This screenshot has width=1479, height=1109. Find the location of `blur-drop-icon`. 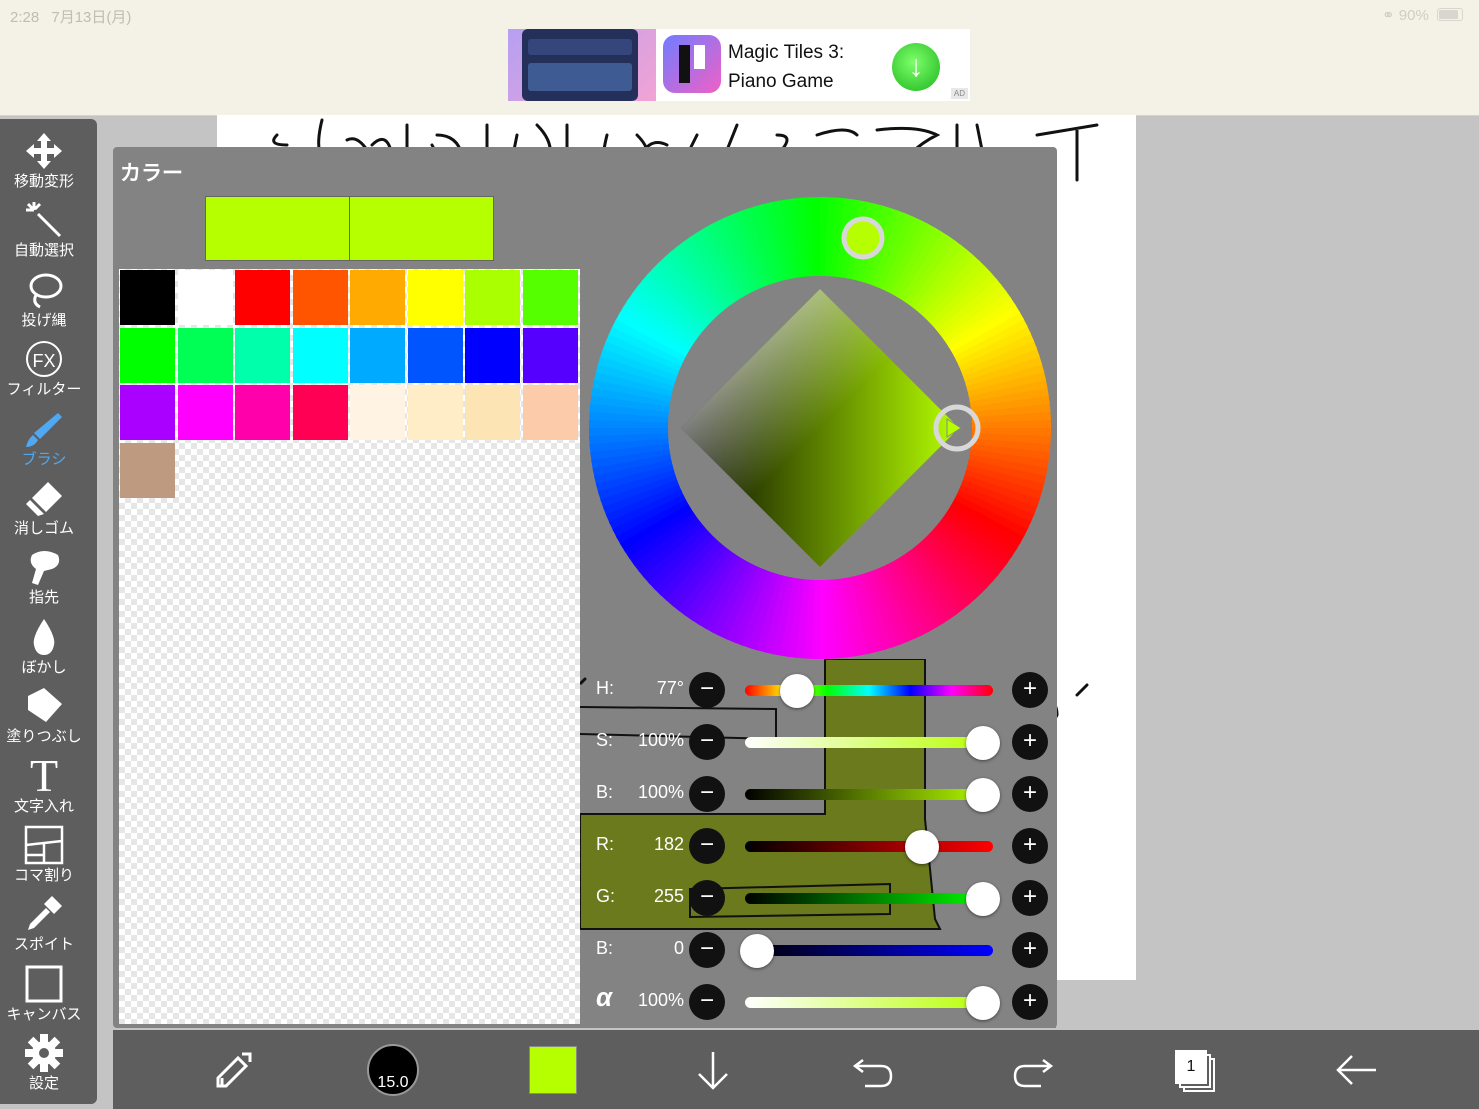

blur-drop-icon is located at coordinates (44, 637).